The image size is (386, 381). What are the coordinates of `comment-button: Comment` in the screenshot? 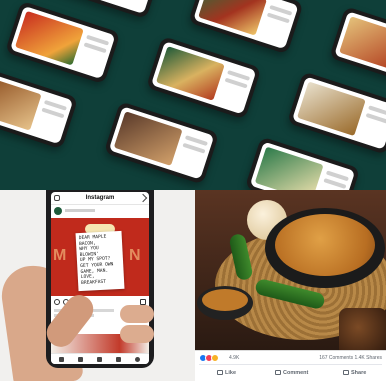 It's located at (291, 373).